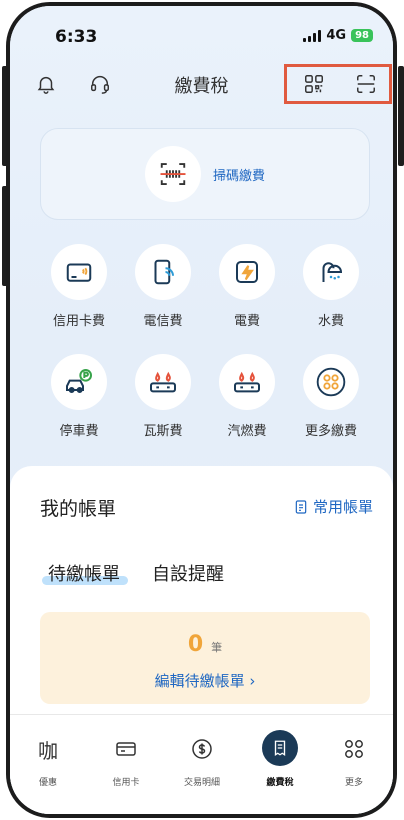 The image size is (404, 820). Describe the element at coordinates (163, 272) in the screenshot. I see `phone-wifi-icon` at that location.